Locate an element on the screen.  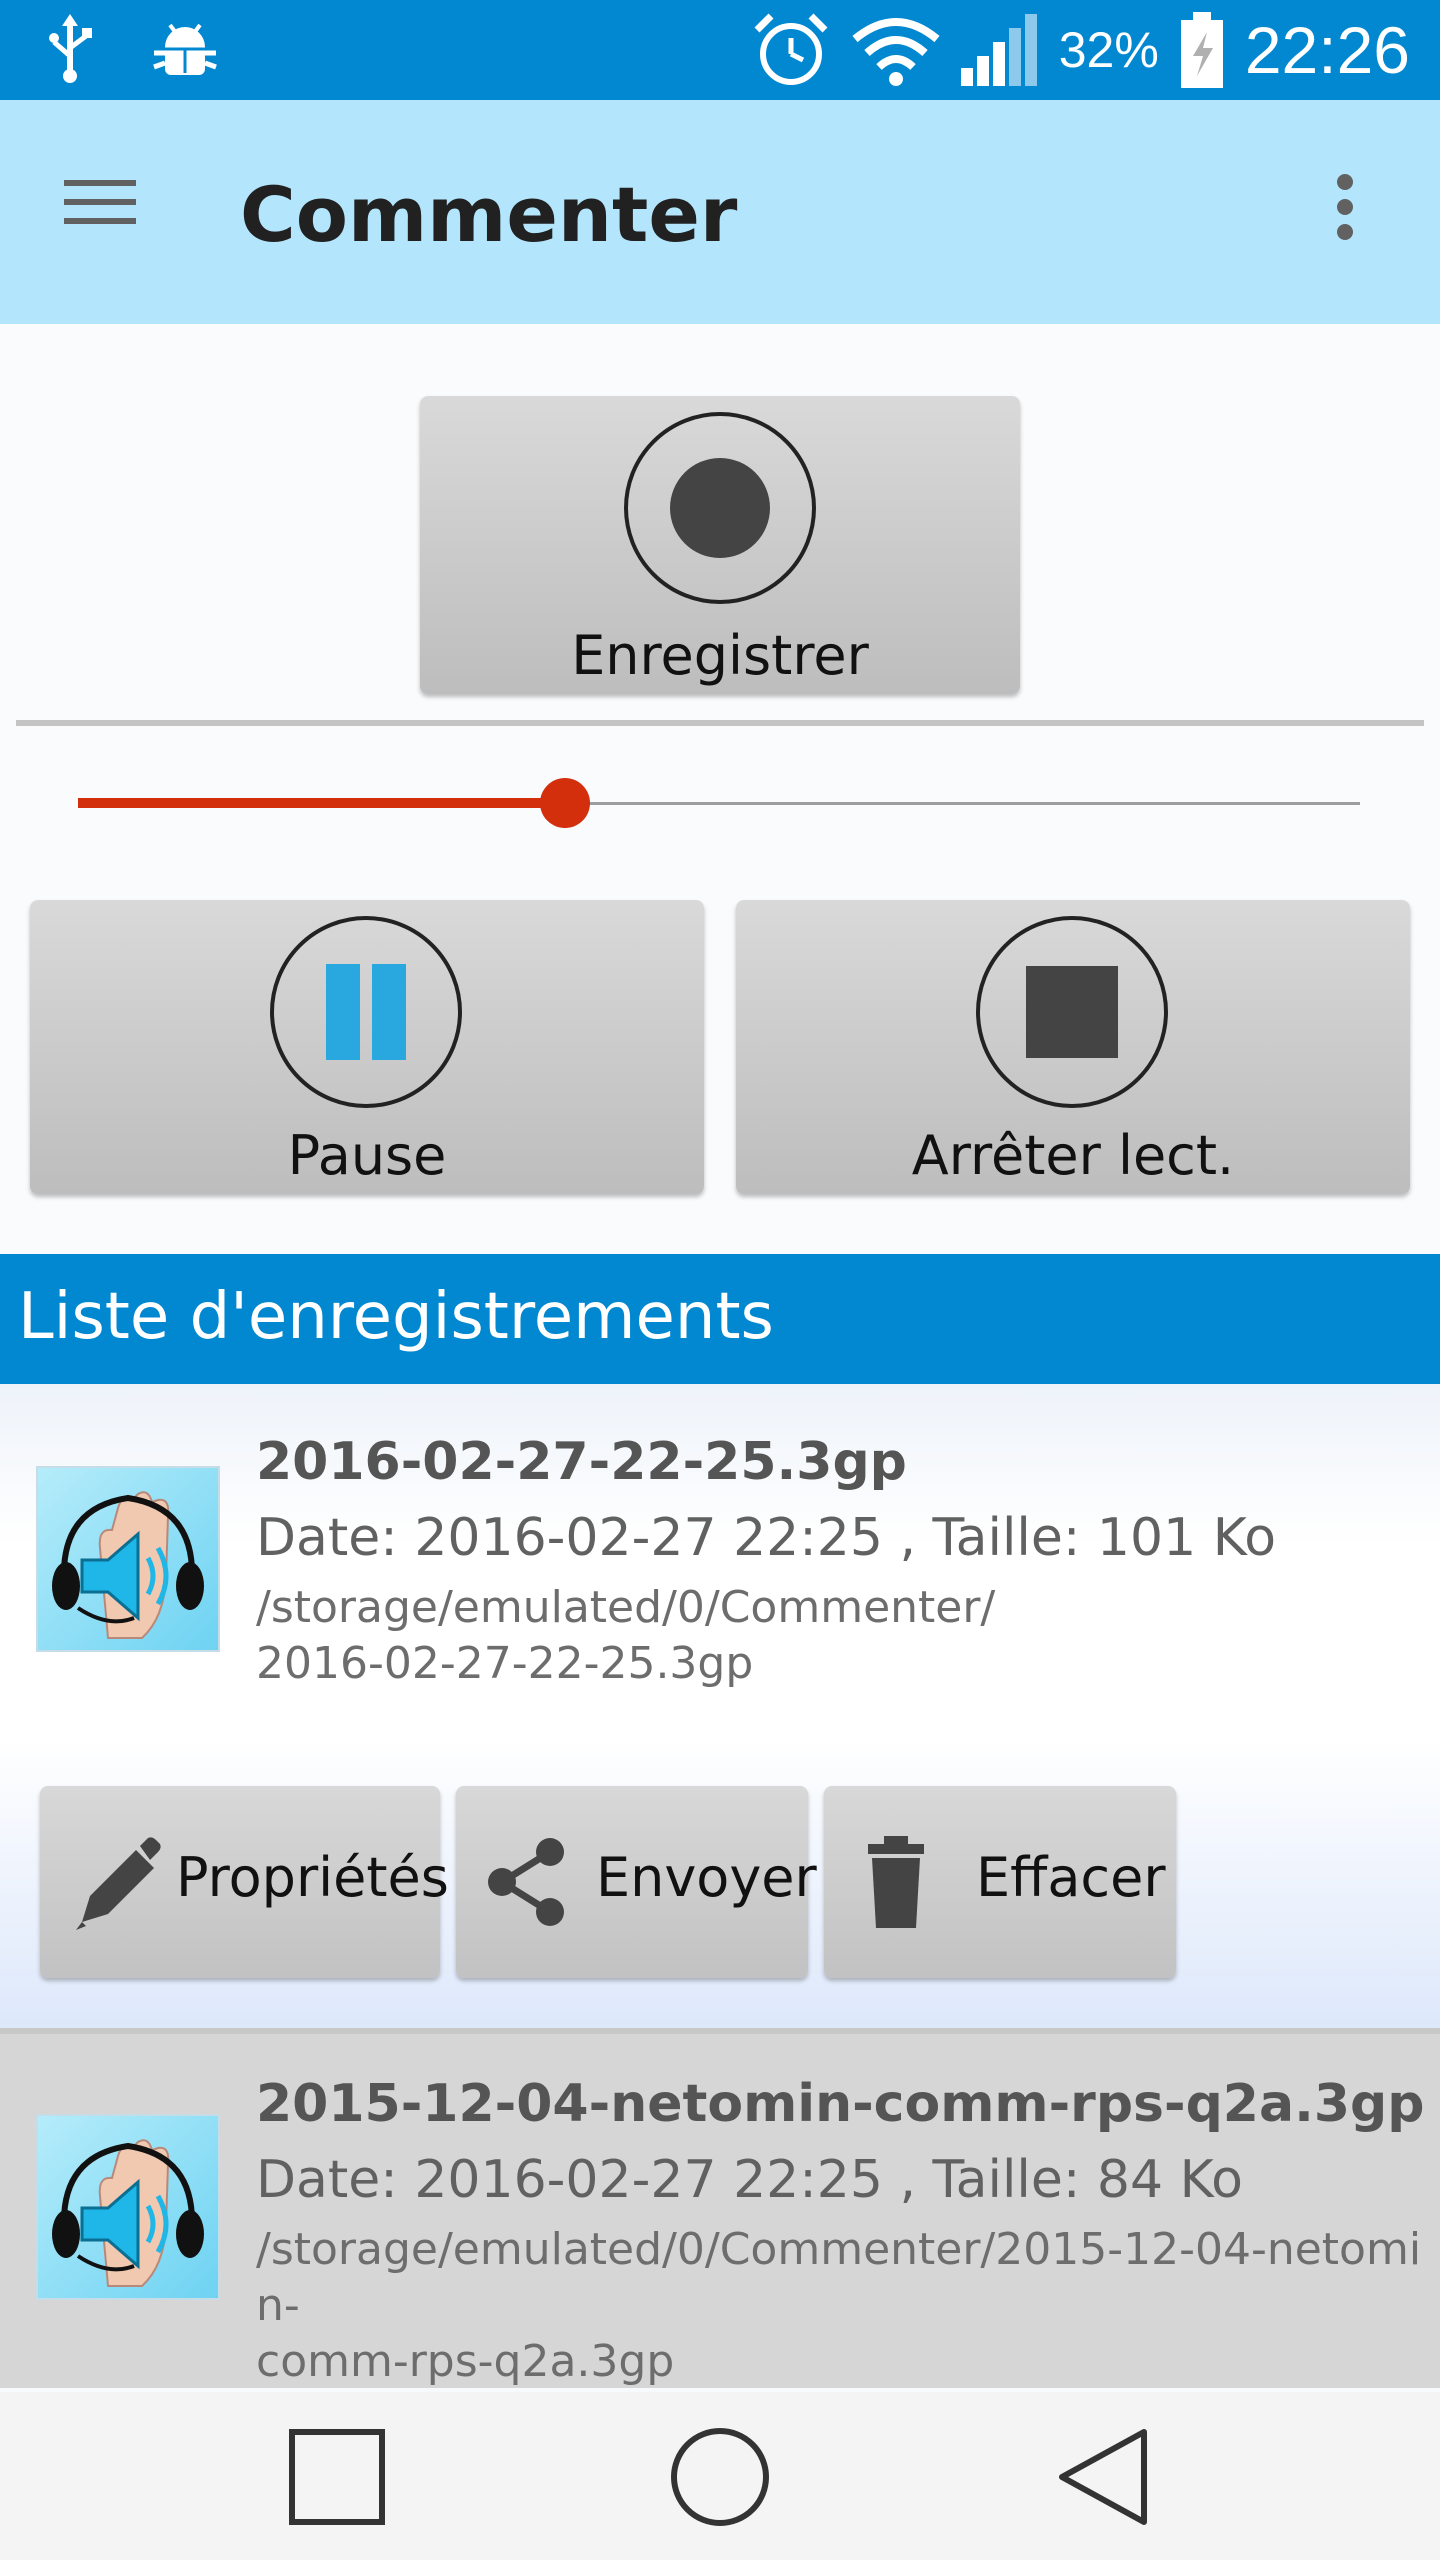
more-vert-icon is located at coordinates (1345, 207).